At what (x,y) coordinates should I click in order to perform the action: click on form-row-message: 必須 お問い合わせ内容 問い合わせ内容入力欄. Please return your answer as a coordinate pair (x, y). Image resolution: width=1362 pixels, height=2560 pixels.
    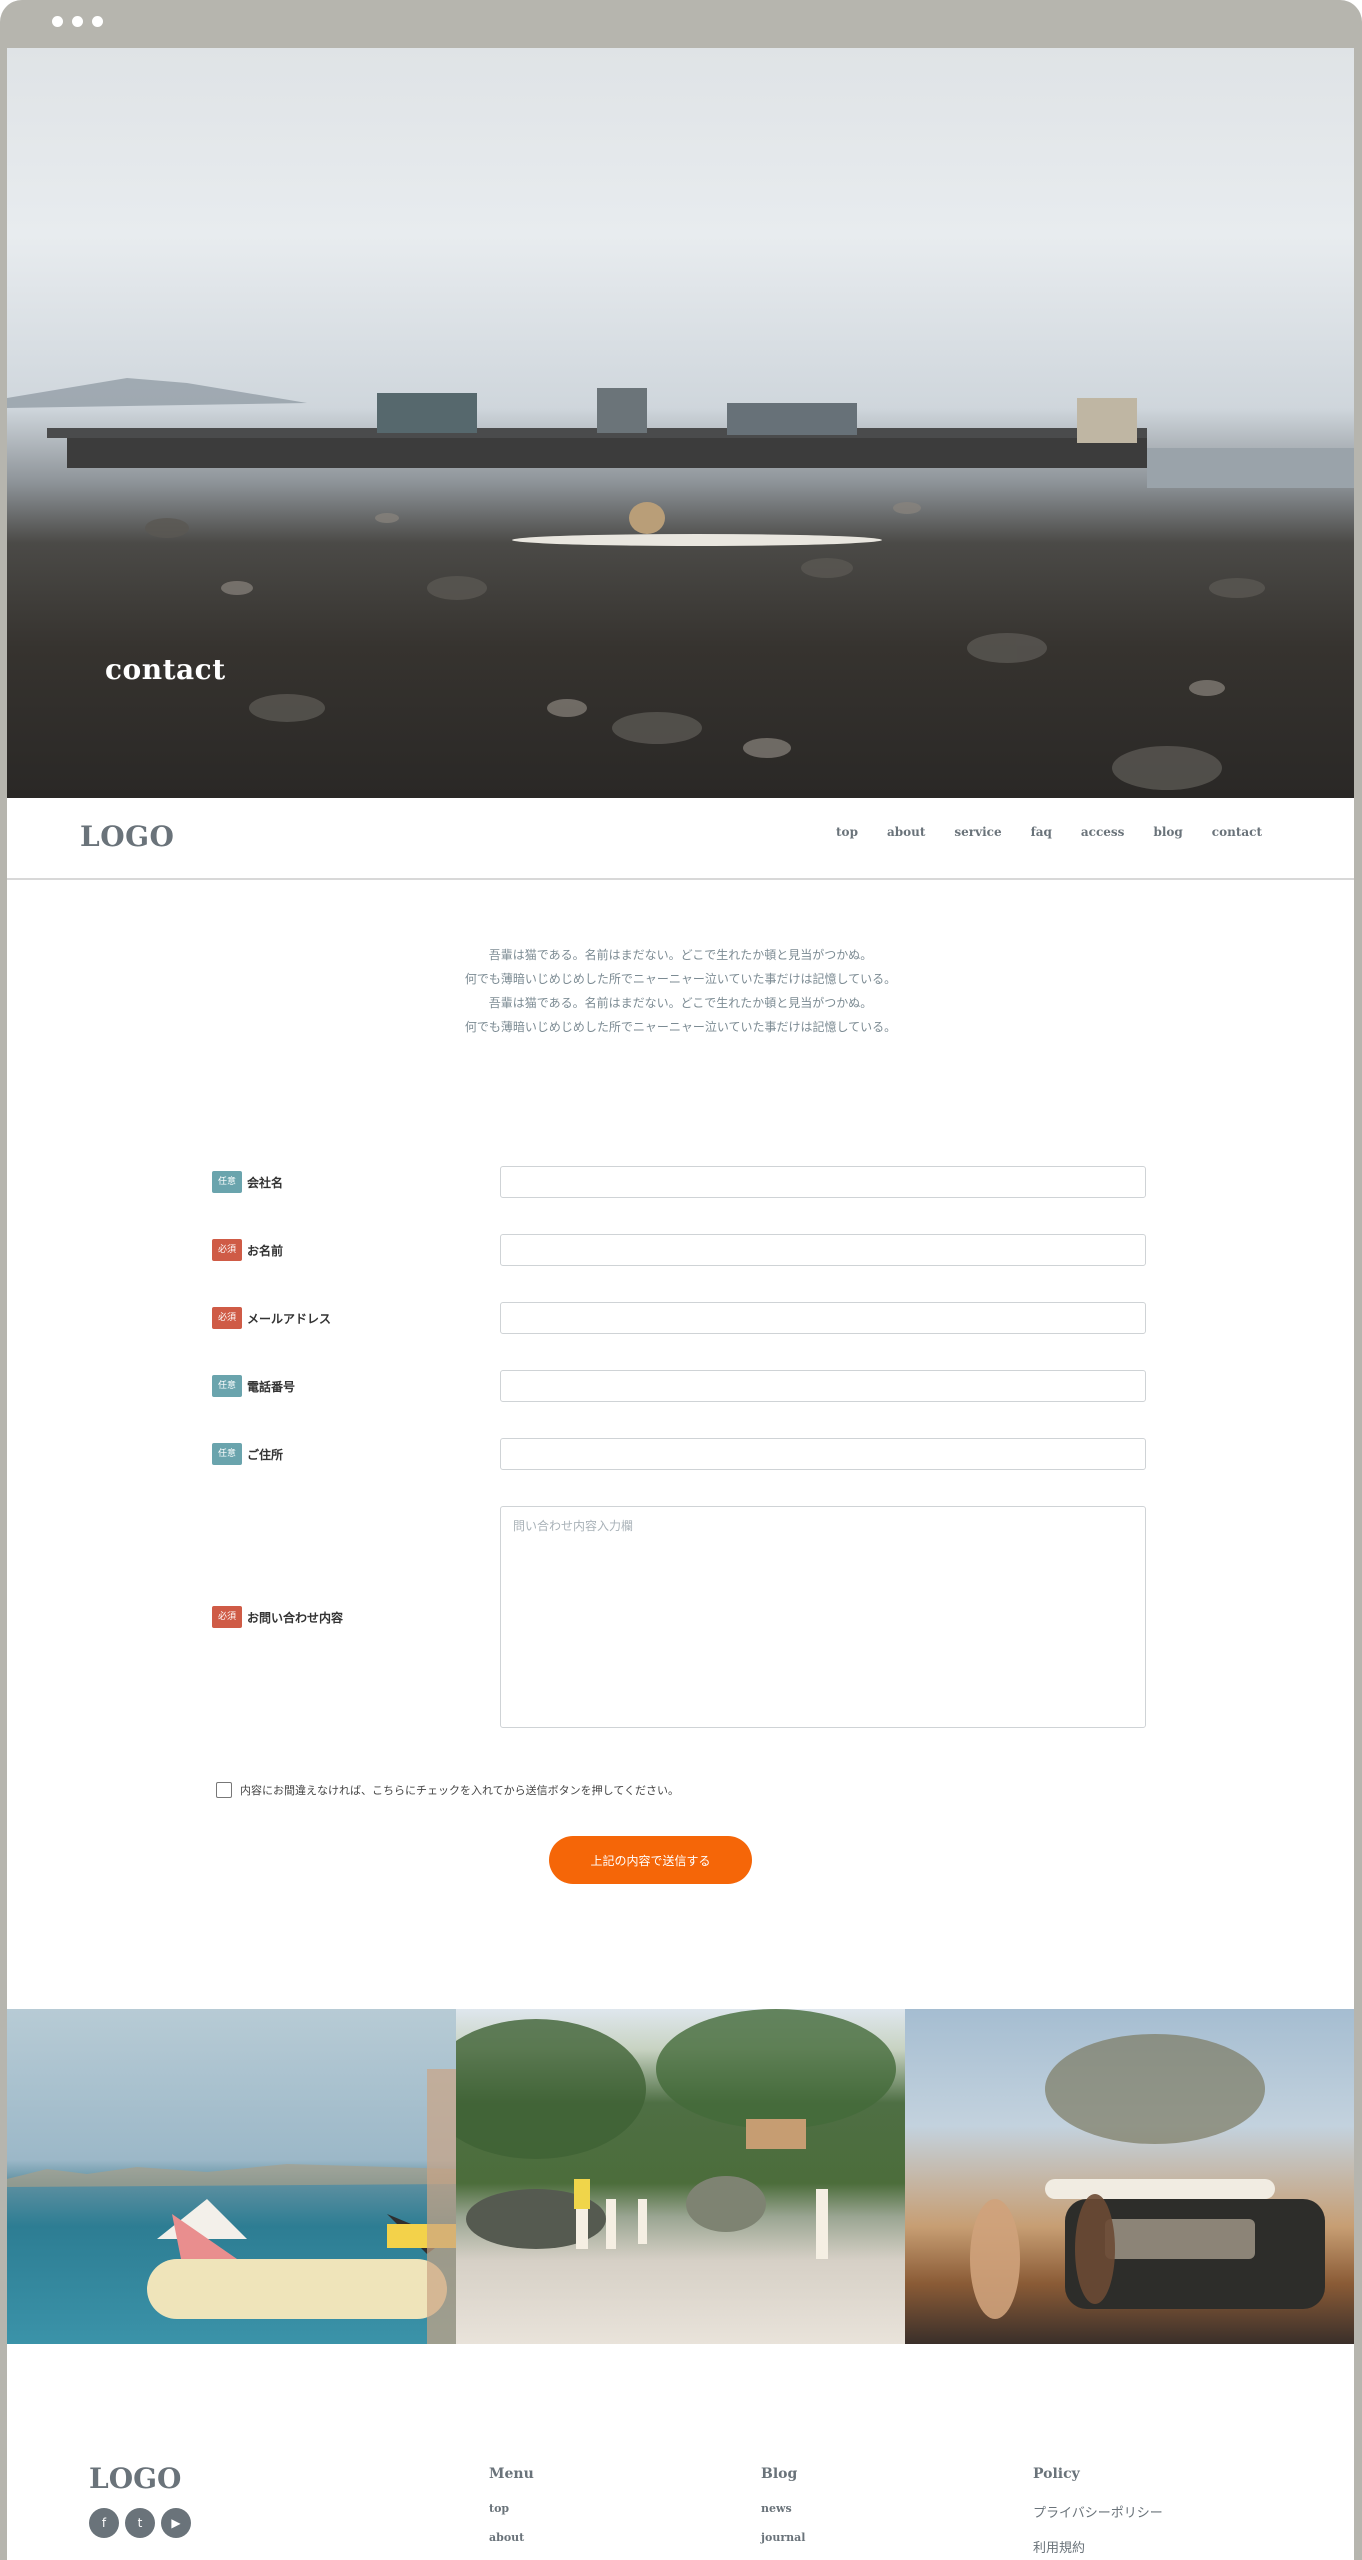
    Looking at the image, I should click on (684, 1618).